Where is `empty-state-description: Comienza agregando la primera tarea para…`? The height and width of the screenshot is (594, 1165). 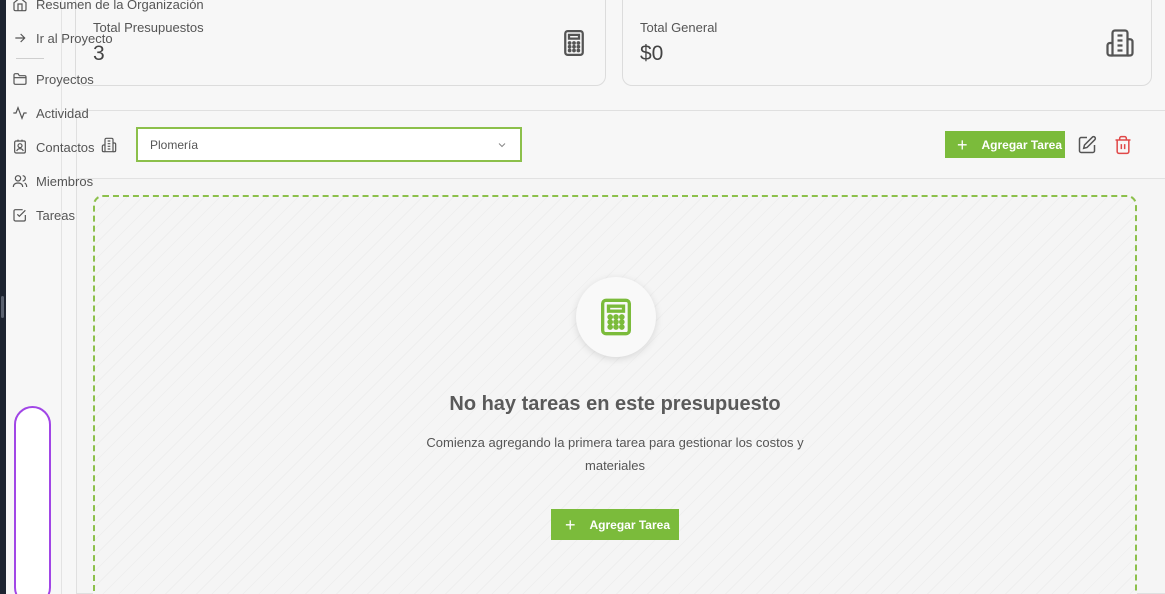 empty-state-description: Comienza agregando la primera tarea para… is located at coordinates (615, 454).